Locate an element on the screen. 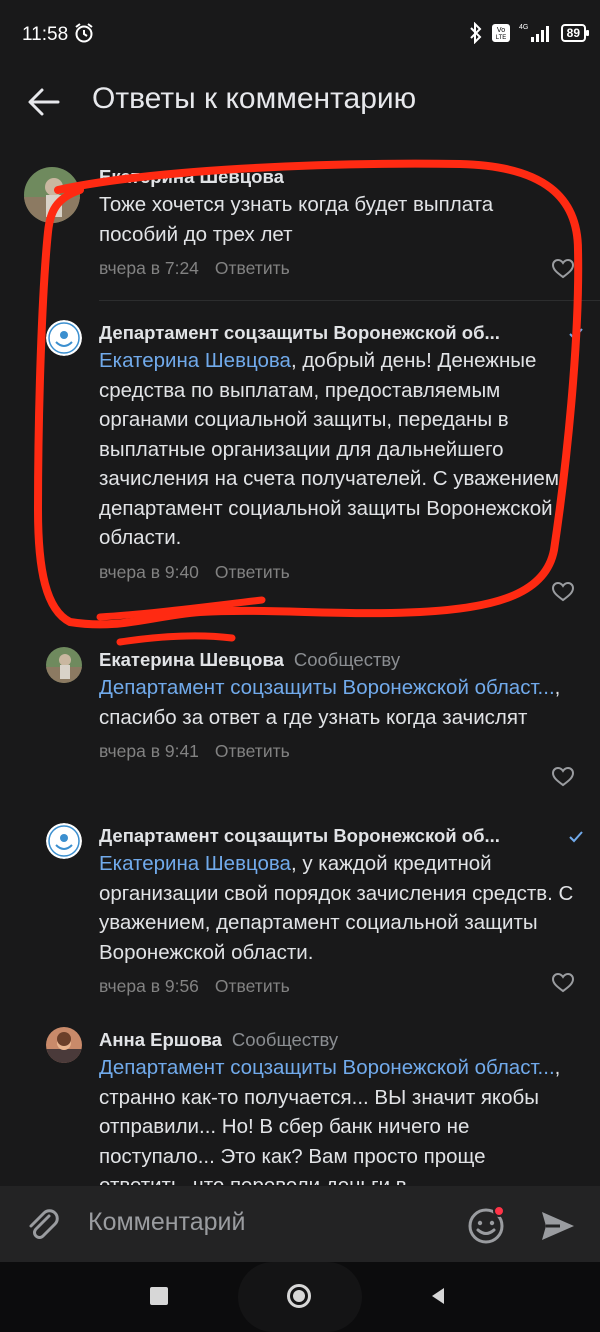 The width and height of the screenshot is (600, 1332). emoji-sticker-icon is located at coordinates (487, 1225).